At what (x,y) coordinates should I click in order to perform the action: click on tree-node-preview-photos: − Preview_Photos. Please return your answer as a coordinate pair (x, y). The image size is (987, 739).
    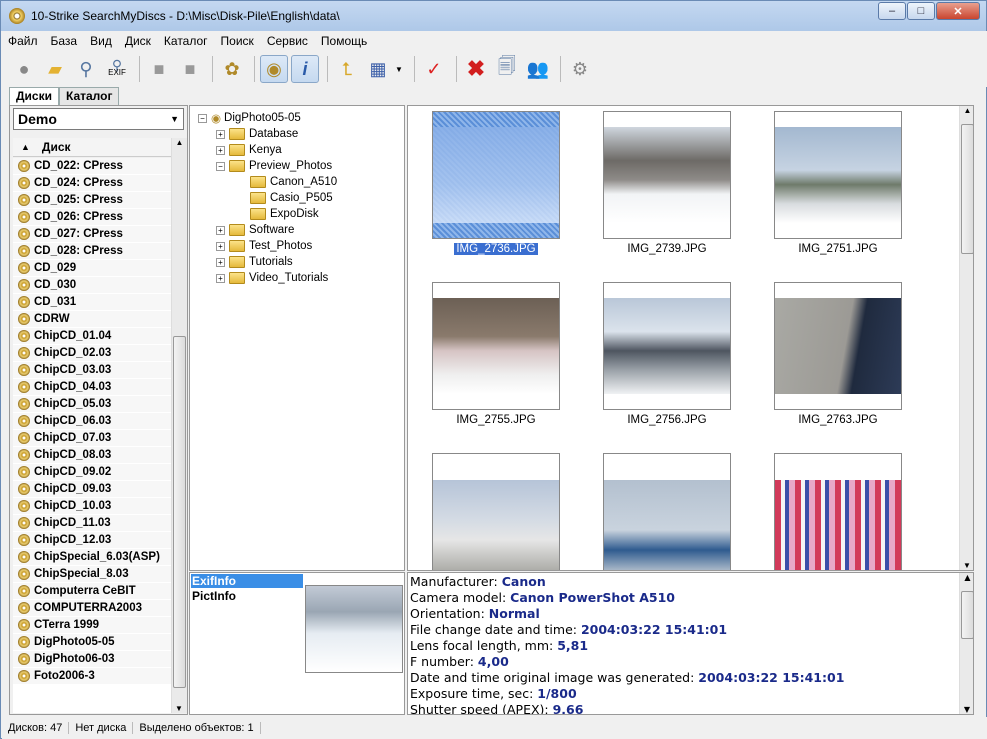
    Looking at the image, I should click on (274, 166).